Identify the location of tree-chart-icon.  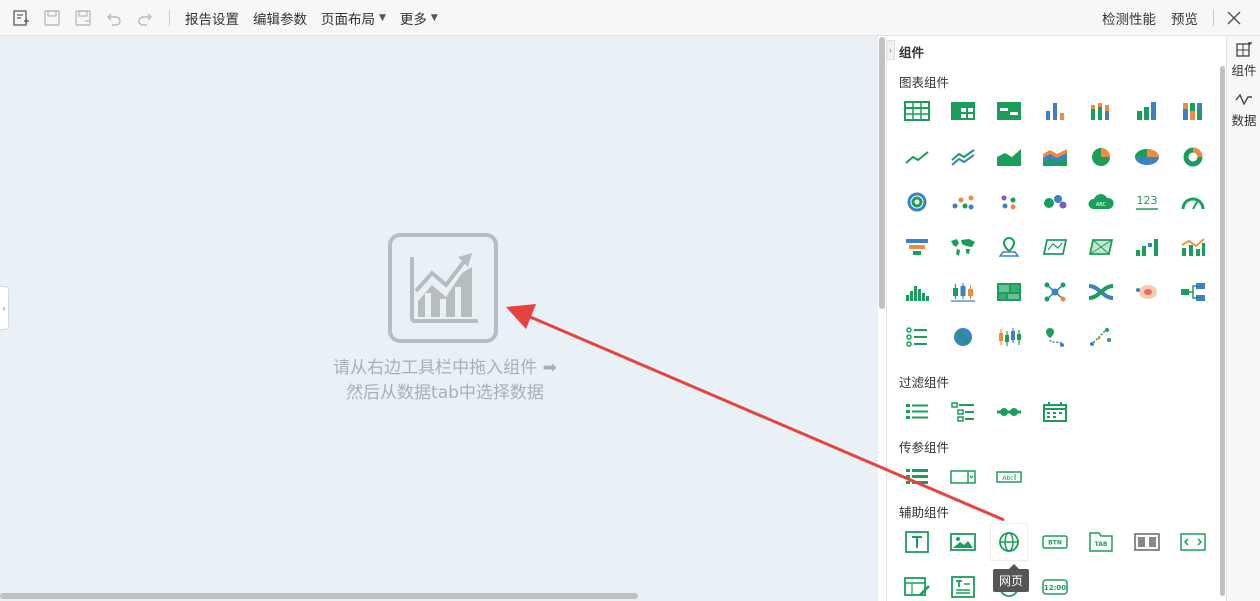
(1193, 292).